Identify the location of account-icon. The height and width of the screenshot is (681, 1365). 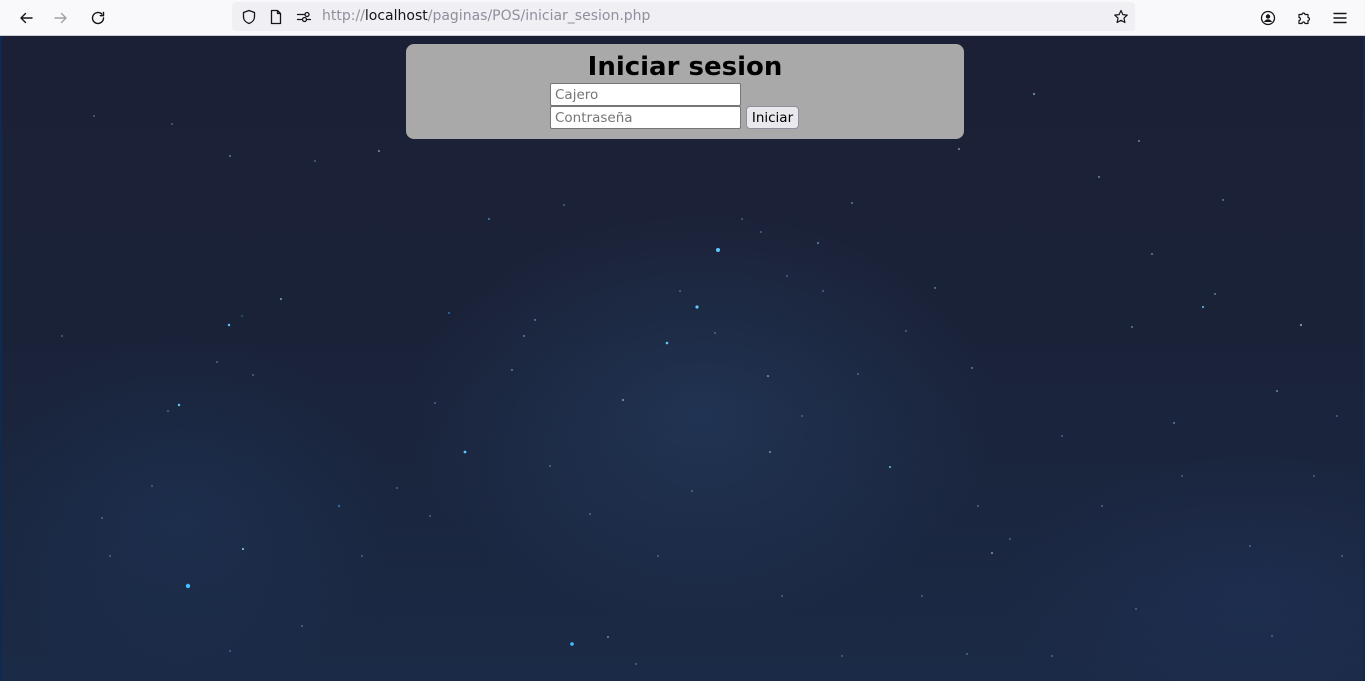
(1268, 18).